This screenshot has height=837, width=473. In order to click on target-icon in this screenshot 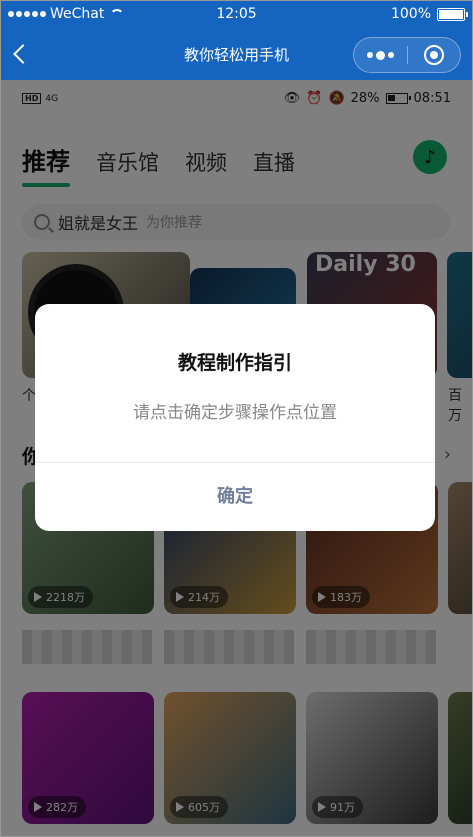, I will do `click(433, 55)`.